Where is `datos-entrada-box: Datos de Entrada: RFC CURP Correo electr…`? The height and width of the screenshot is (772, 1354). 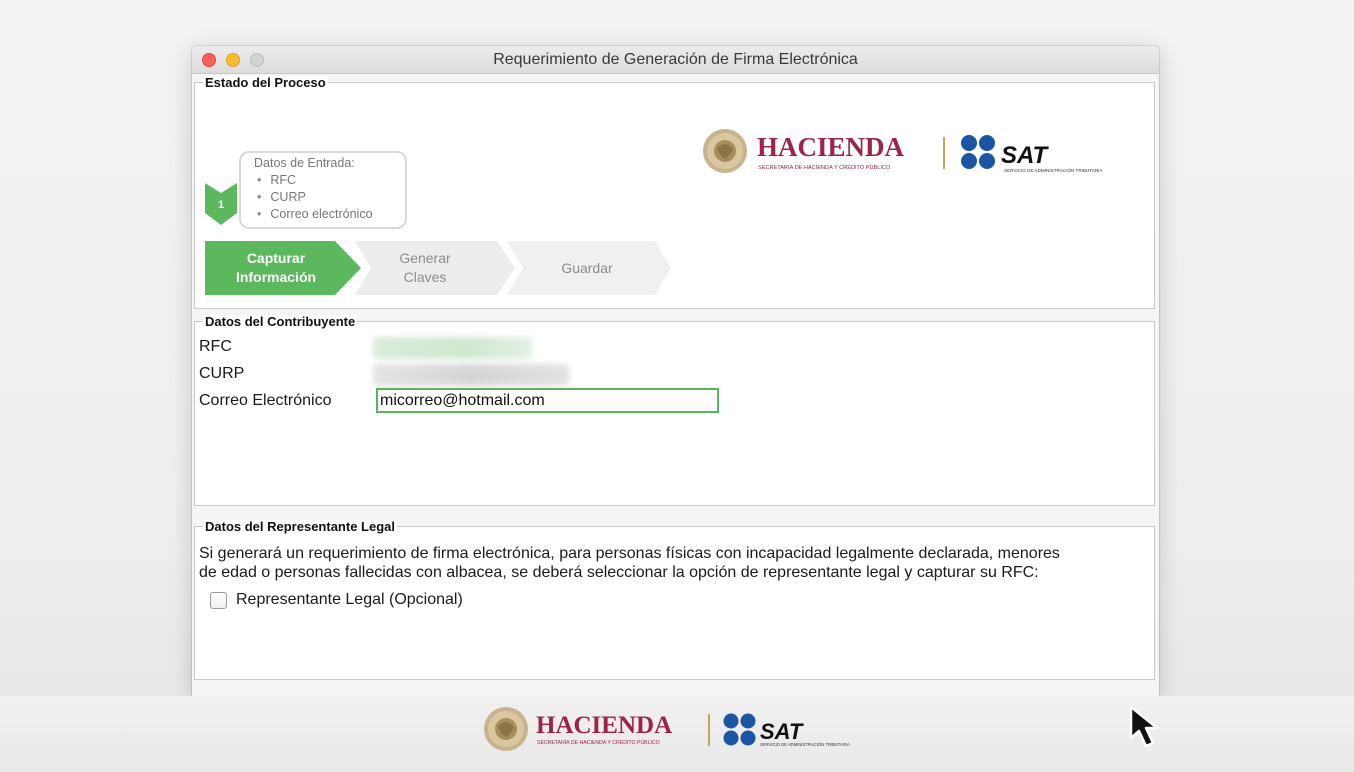
datos-entrada-box: Datos de Entrada: RFC CURP Correo electr… is located at coordinates (323, 190).